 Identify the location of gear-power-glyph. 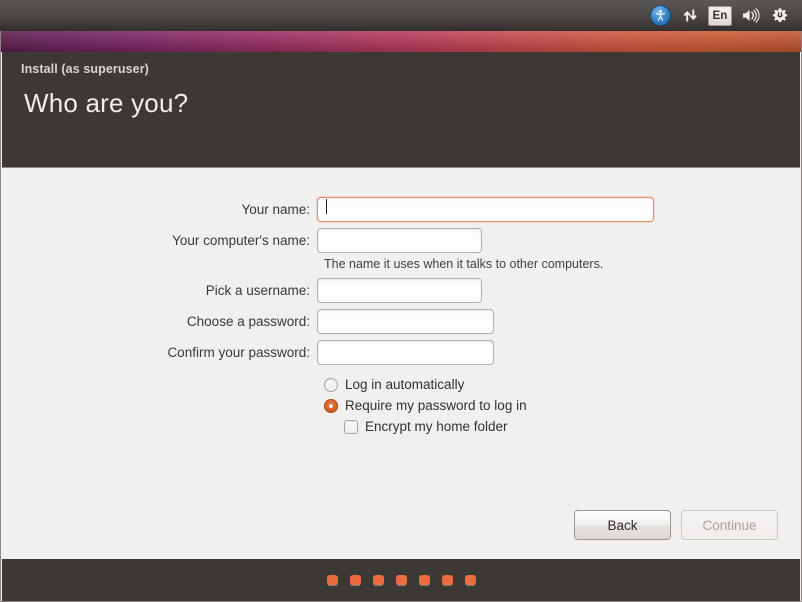
(780, 14).